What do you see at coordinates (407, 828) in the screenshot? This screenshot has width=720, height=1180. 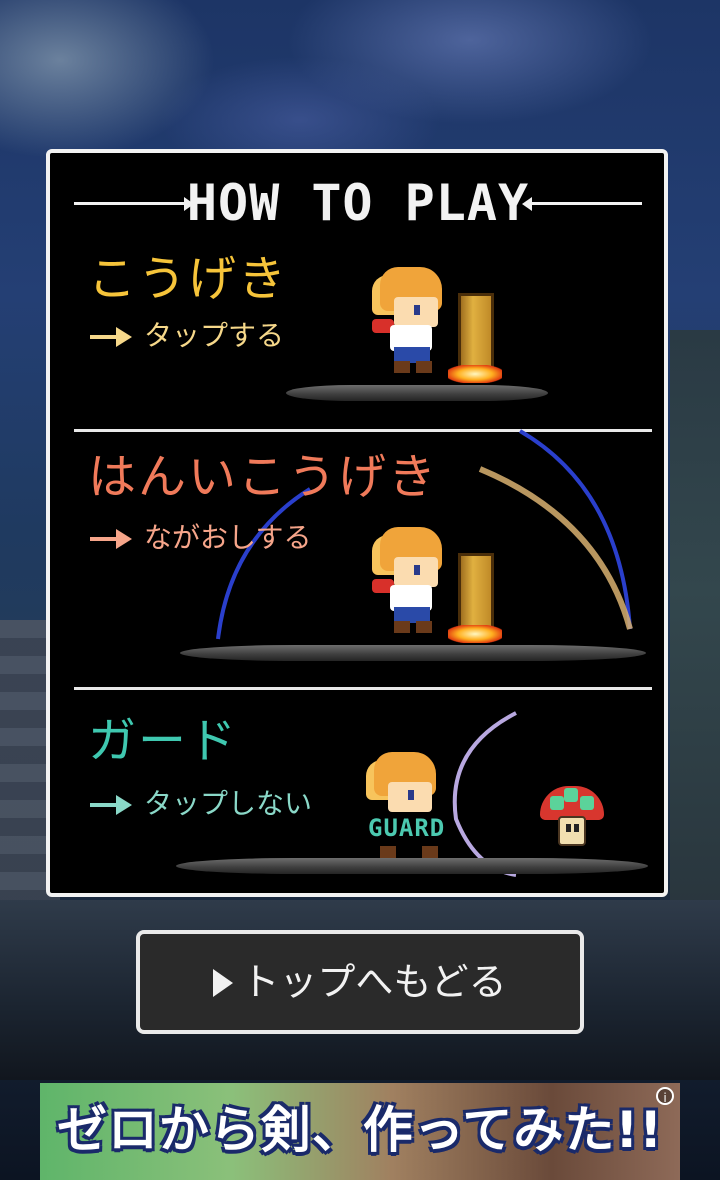 I see `guard-label: GUARD` at bounding box center [407, 828].